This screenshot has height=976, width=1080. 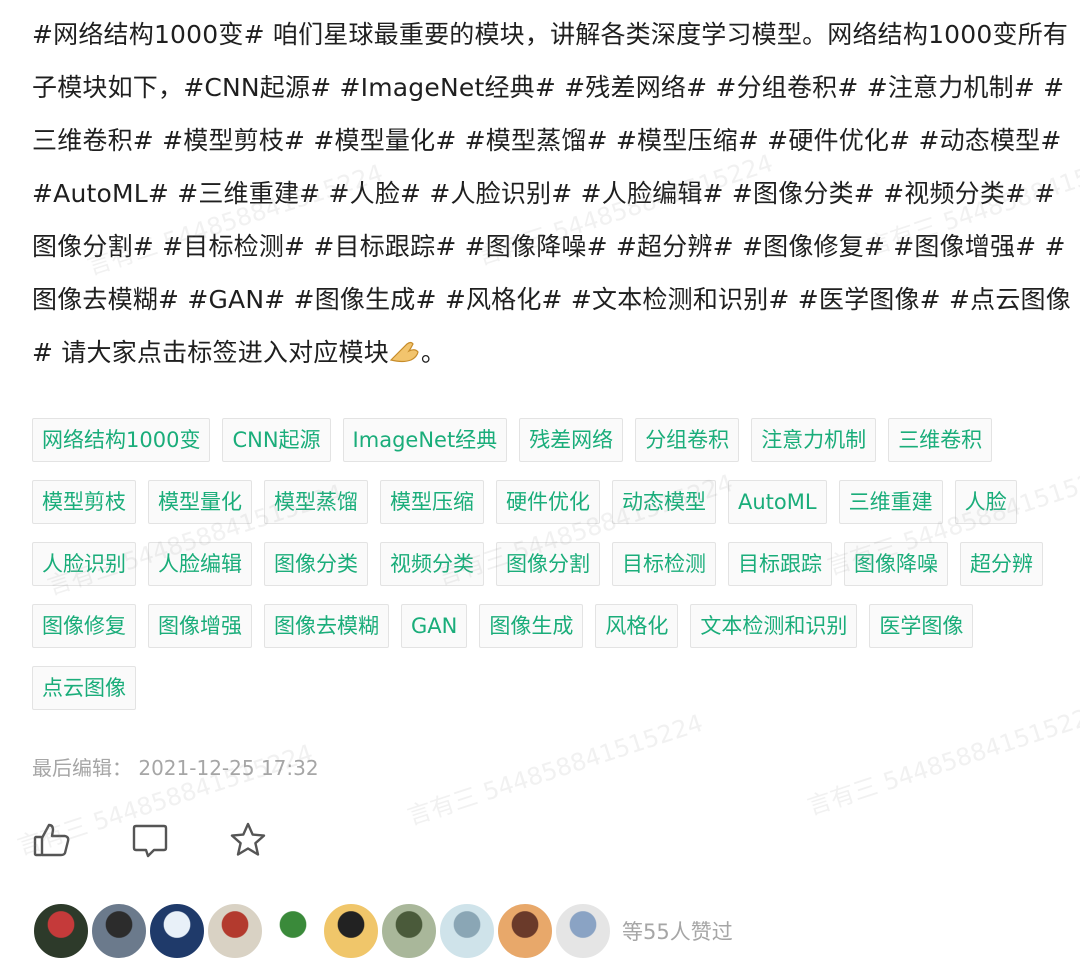 What do you see at coordinates (121, 440) in the screenshot?
I see `topic-tag: 网络结构1000变` at bounding box center [121, 440].